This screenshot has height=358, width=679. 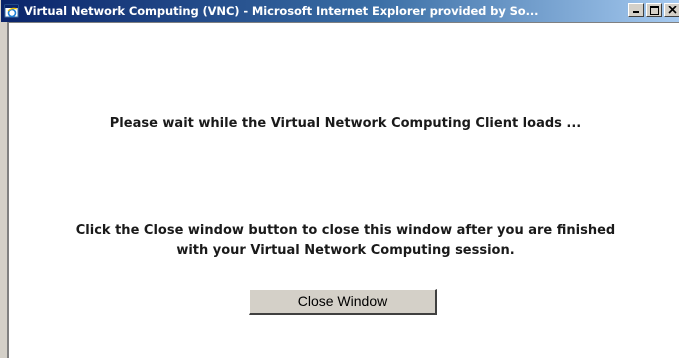 I want to click on minimize-button, so click(x=636, y=10).